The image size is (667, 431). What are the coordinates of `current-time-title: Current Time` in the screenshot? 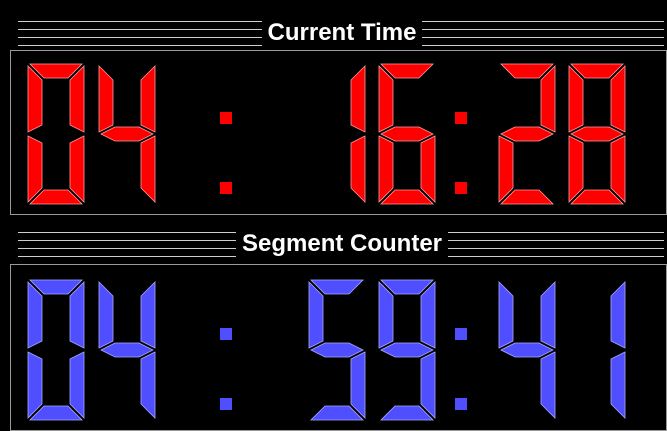 It's located at (342, 32).